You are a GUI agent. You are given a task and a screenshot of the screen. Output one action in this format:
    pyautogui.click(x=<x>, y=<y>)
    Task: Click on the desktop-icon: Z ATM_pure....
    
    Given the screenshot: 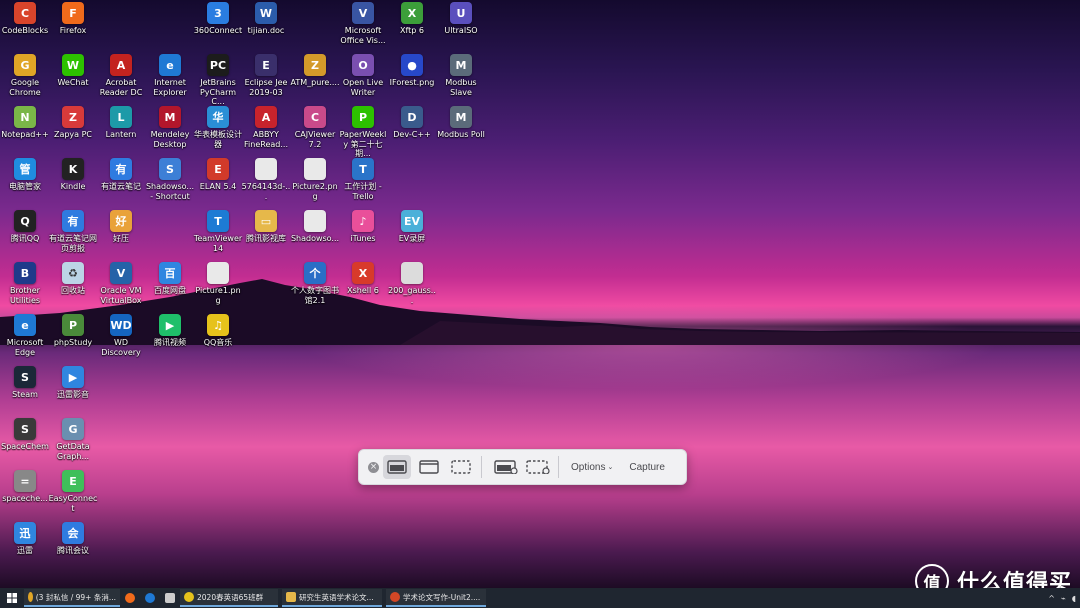 What is the action you would take?
    pyautogui.click(x=315, y=71)
    